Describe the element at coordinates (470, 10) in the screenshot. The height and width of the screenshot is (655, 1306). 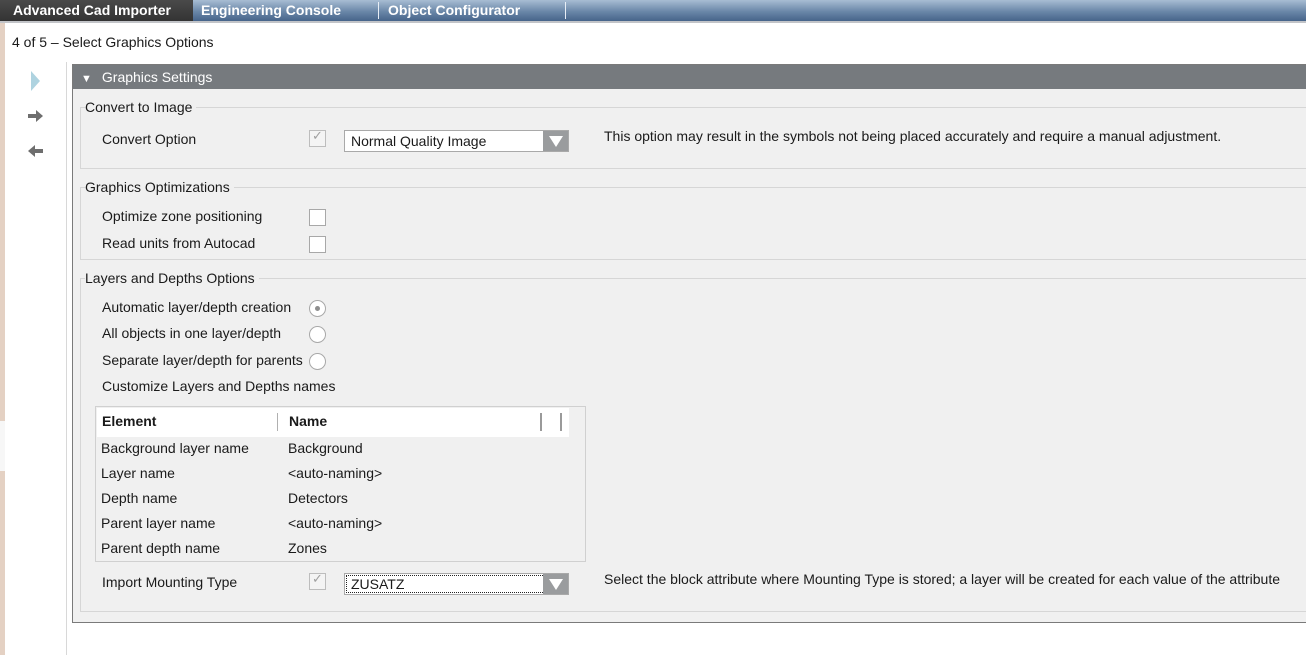
I see `tab-object-configurator: Object Configurator` at that location.